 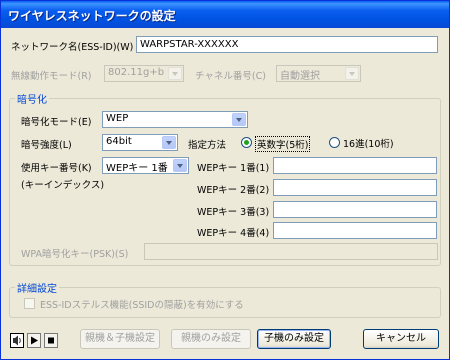 I want to click on wpa-key-input, so click(x=291, y=251).